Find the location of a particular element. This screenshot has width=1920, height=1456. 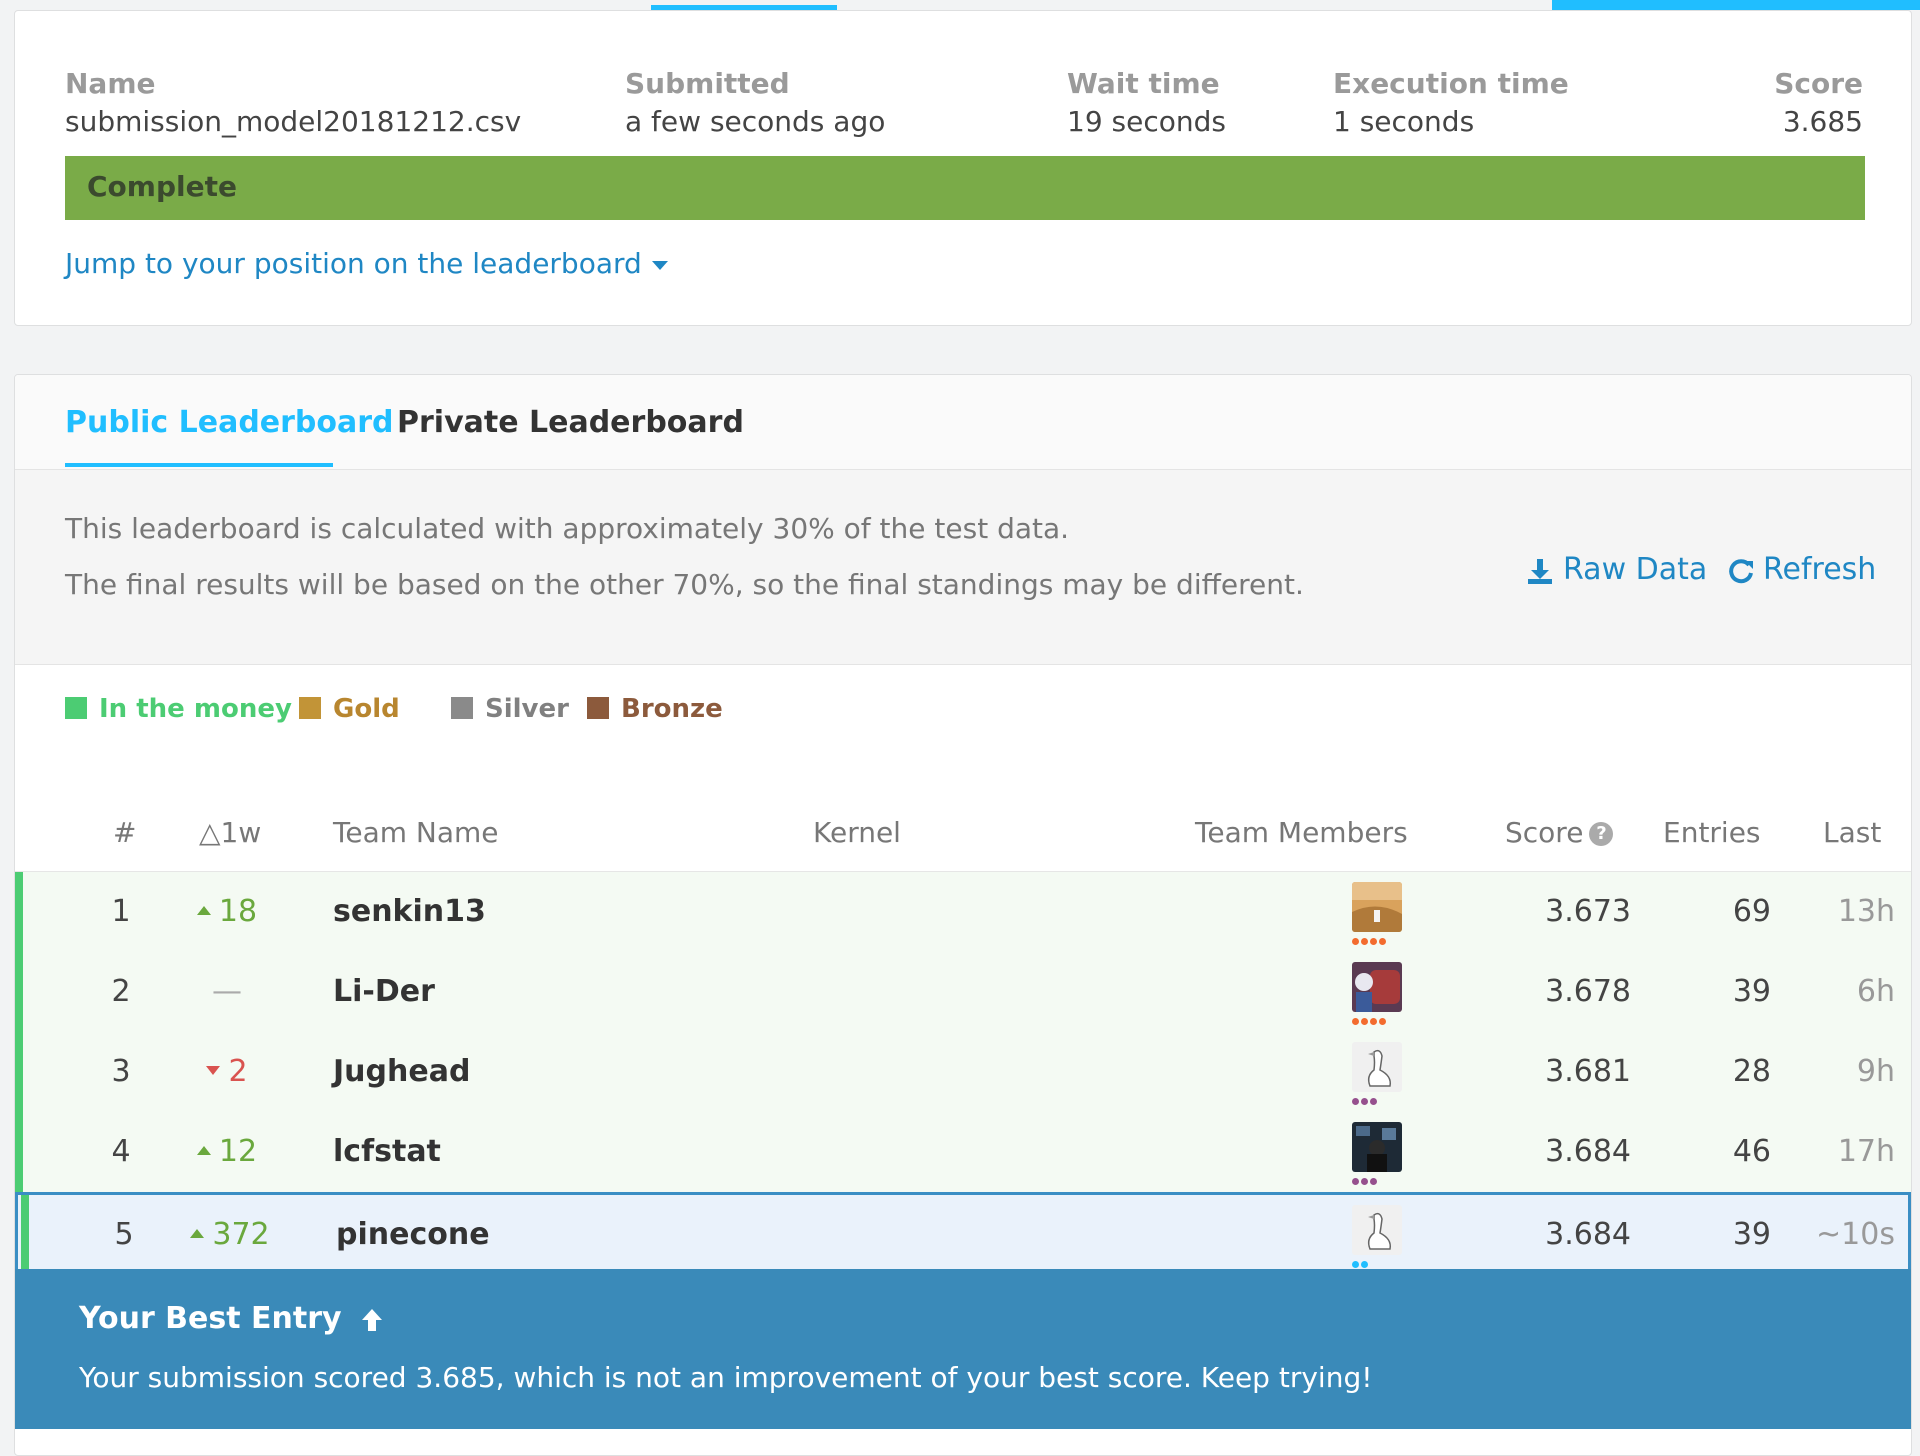

row-entries: 69 is located at coordinates (1751, 911).